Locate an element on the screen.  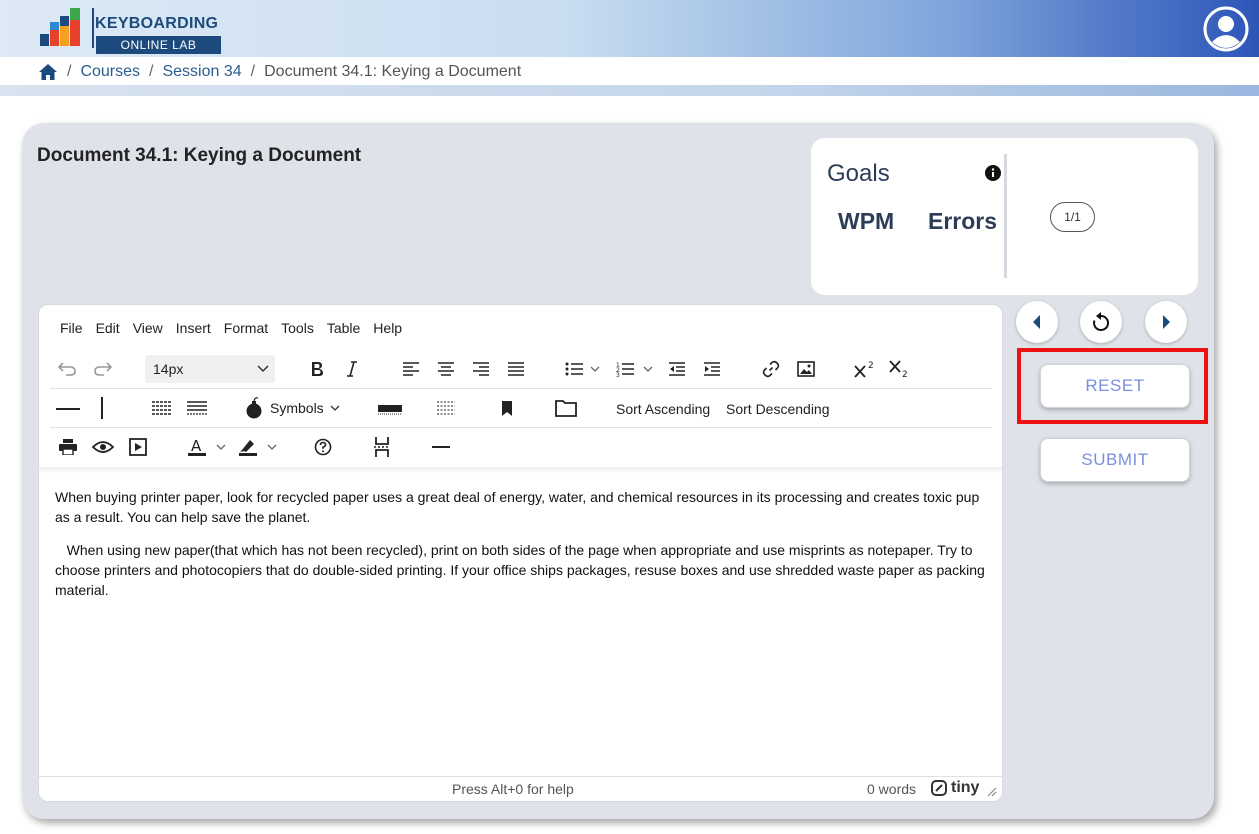
hr-button is located at coordinates (441, 447).